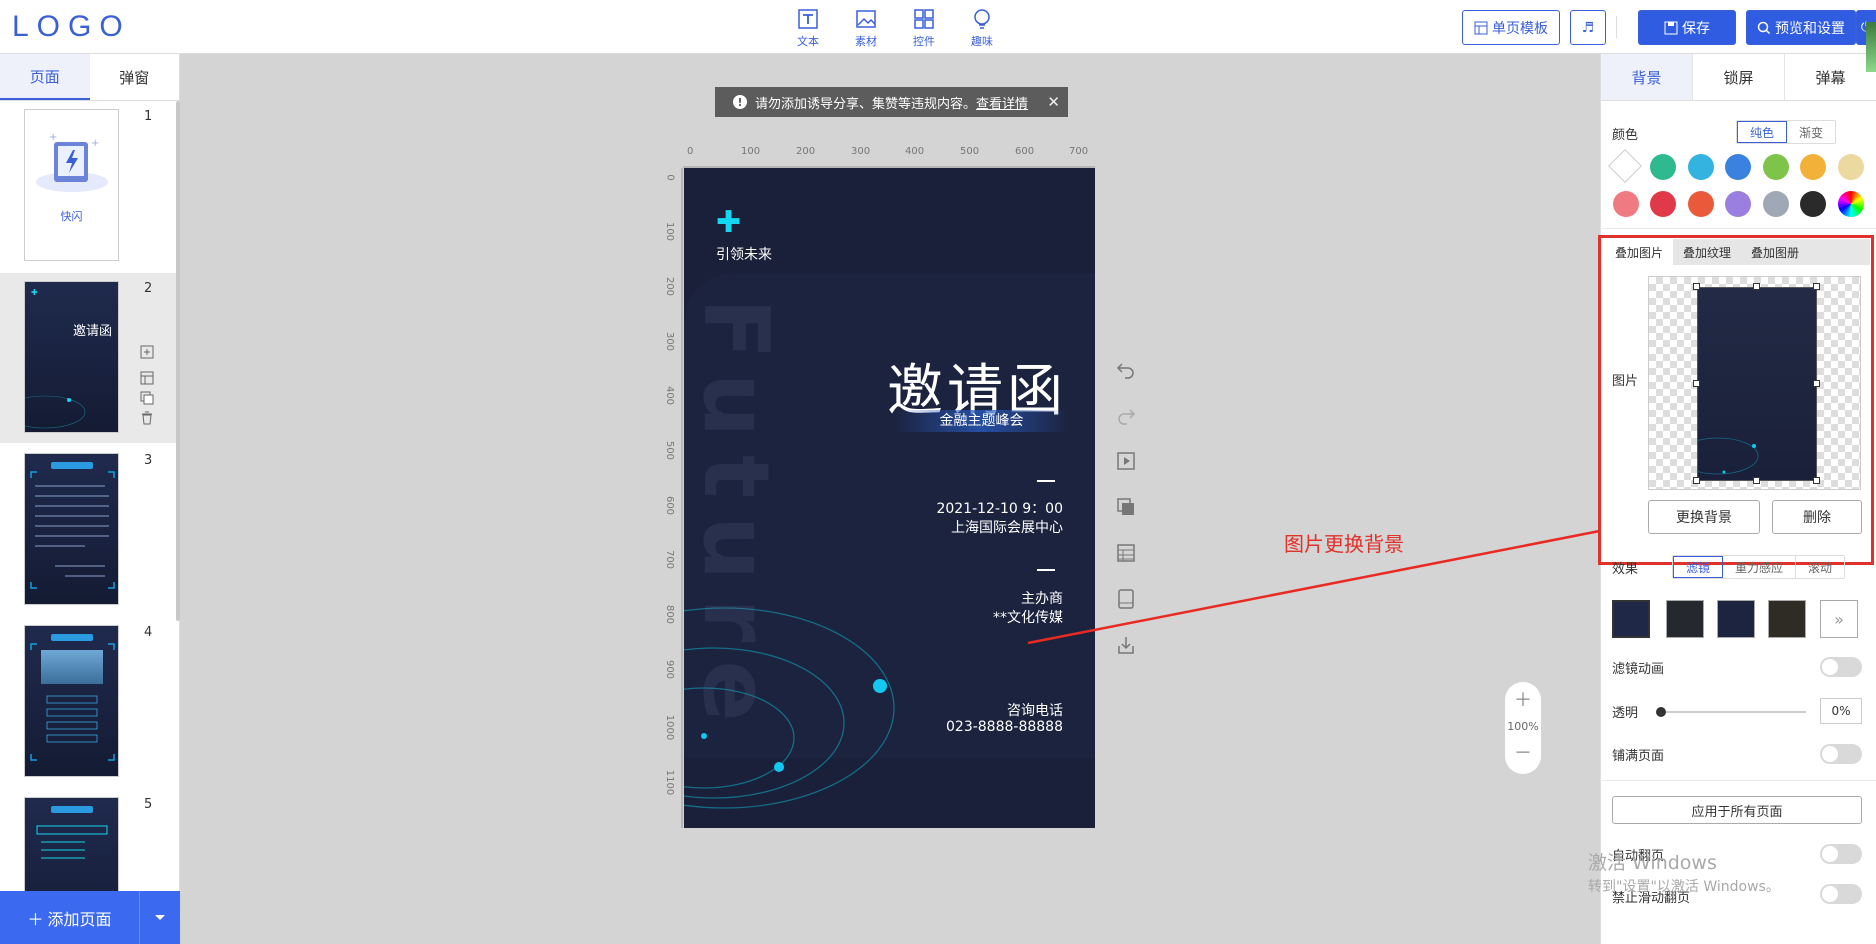 This screenshot has height=944, width=1876. Describe the element at coordinates (1811, 132) in the screenshot. I see `gradient-option: 渐变` at that location.